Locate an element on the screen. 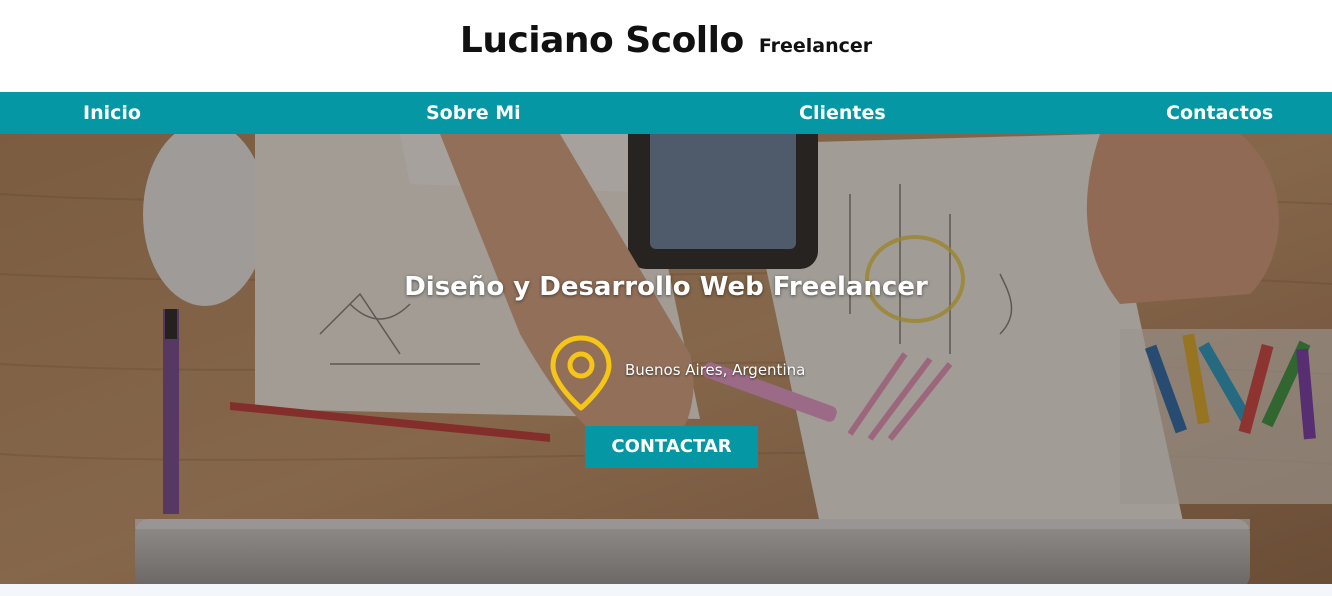 Image resolution: width=1332 pixels, height=596 pixels. brand: Luciano Scollo Freelancer is located at coordinates (666, 40).